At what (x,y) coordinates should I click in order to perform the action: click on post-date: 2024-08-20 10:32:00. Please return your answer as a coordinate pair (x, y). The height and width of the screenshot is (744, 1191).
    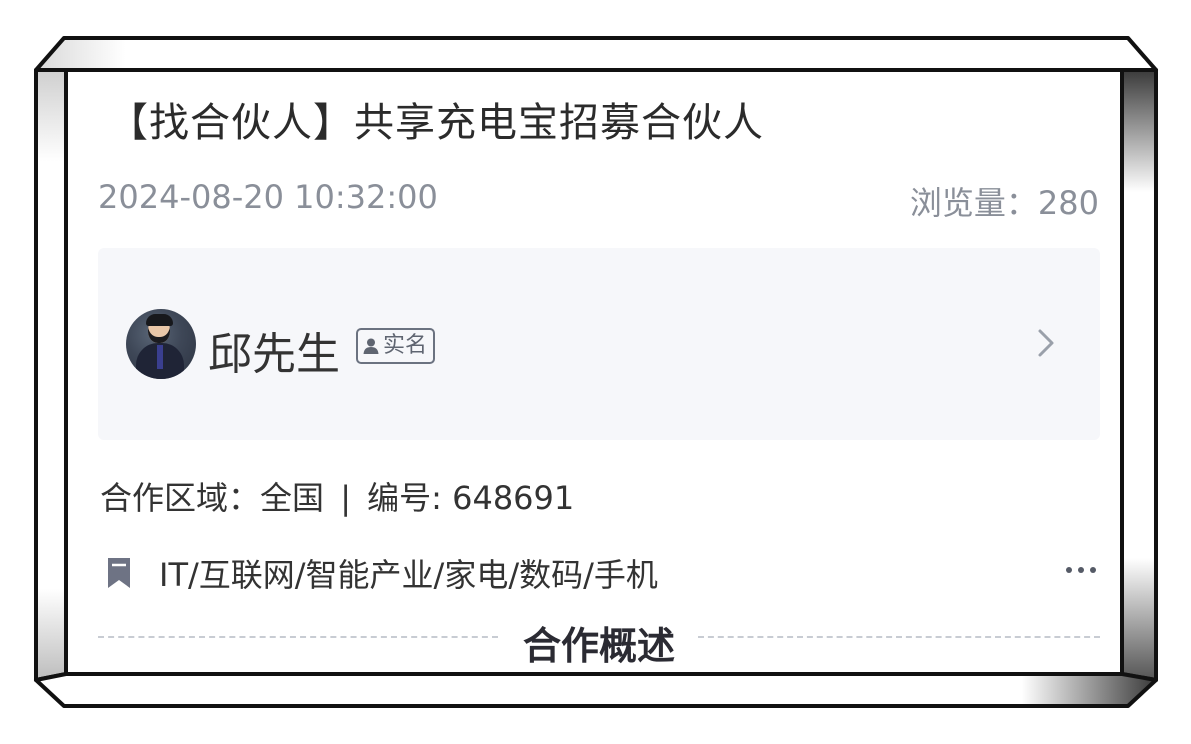
    Looking at the image, I should click on (268, 197).